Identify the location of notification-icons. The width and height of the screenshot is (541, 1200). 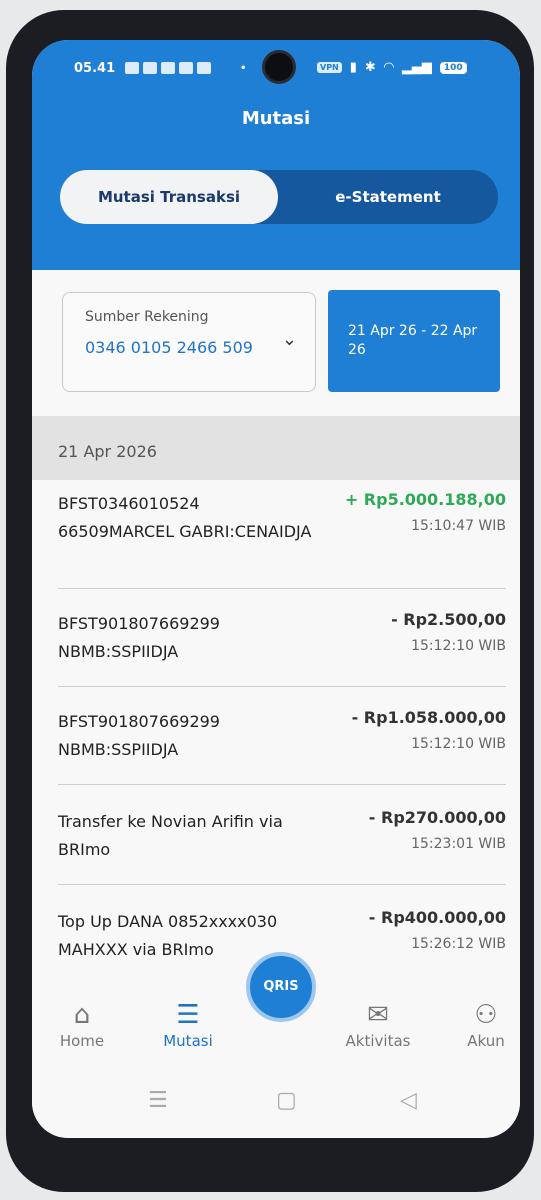
(168, 68).